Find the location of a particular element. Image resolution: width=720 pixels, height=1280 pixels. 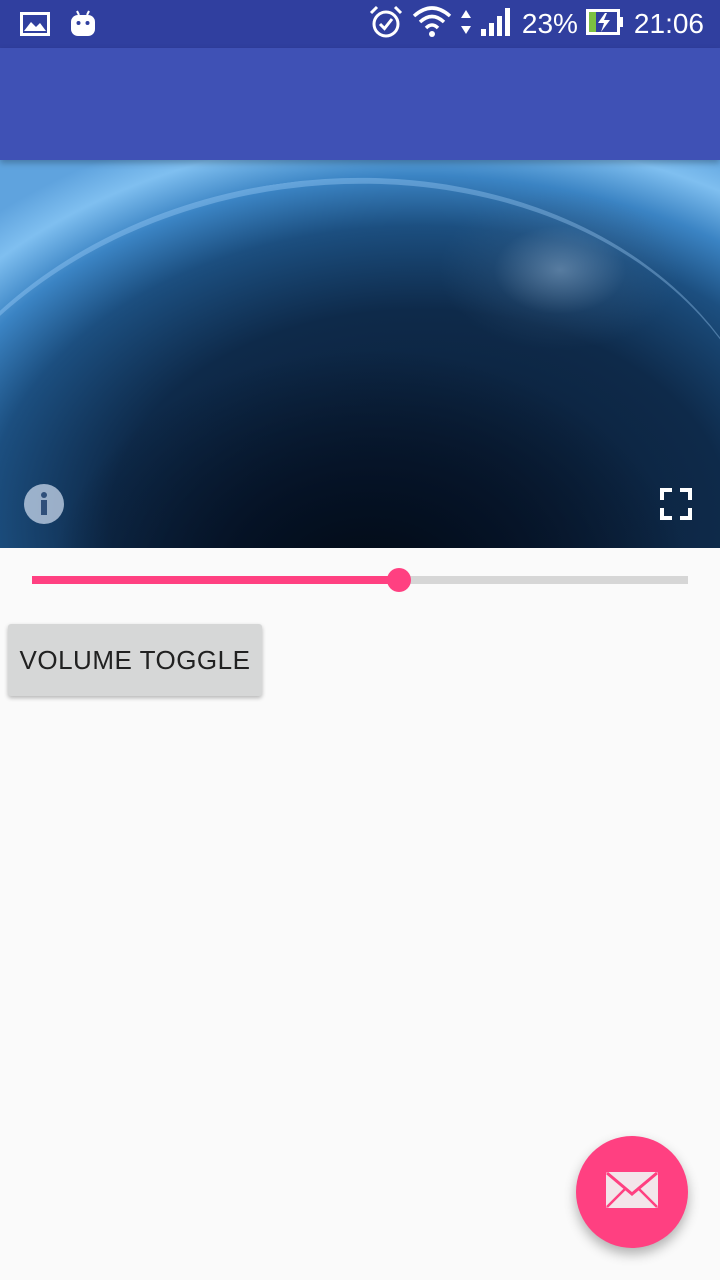

info-icon is located at coordinates (44, 504).